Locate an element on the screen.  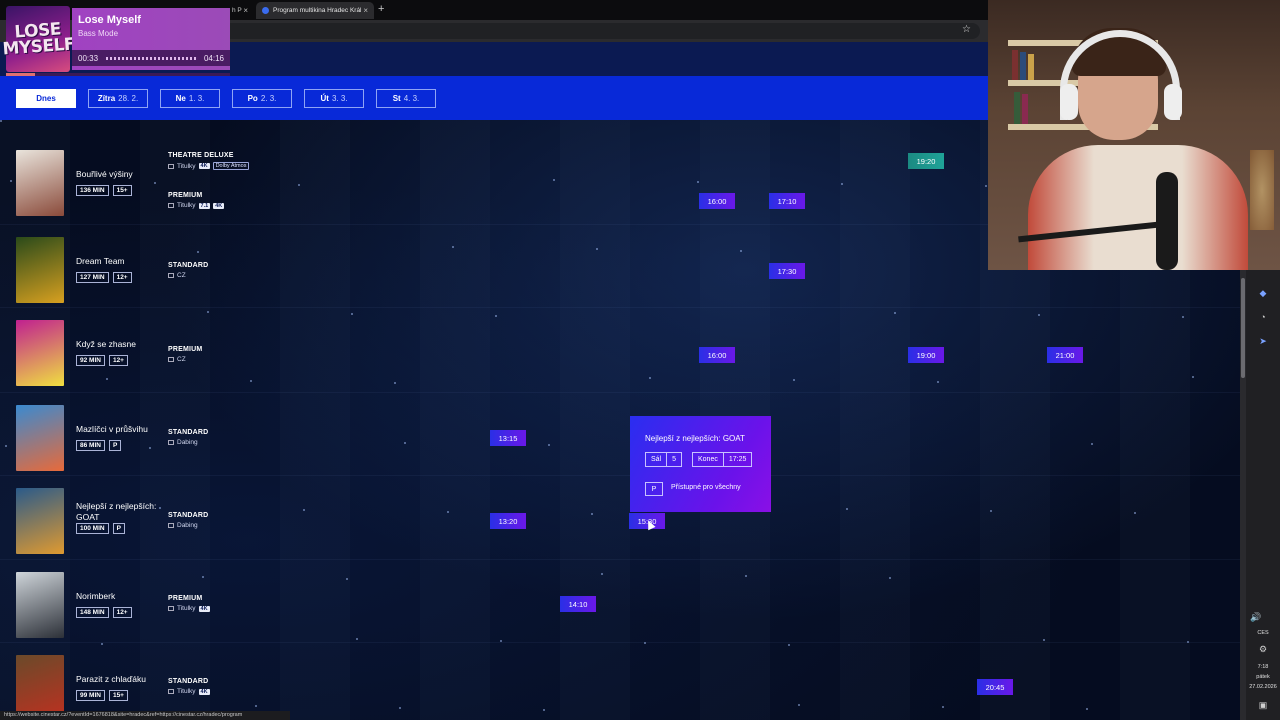
browser-tab-inactive-label: h P is located at coordinates (237, 10).